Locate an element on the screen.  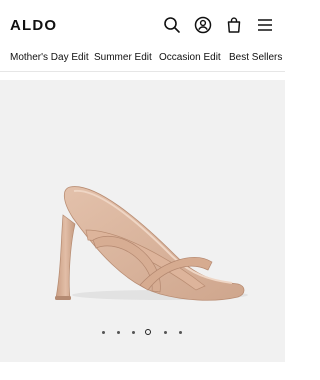
nav-item-mothers-day-edit: Mother's Day Edit is located at coordinates (49, 57).